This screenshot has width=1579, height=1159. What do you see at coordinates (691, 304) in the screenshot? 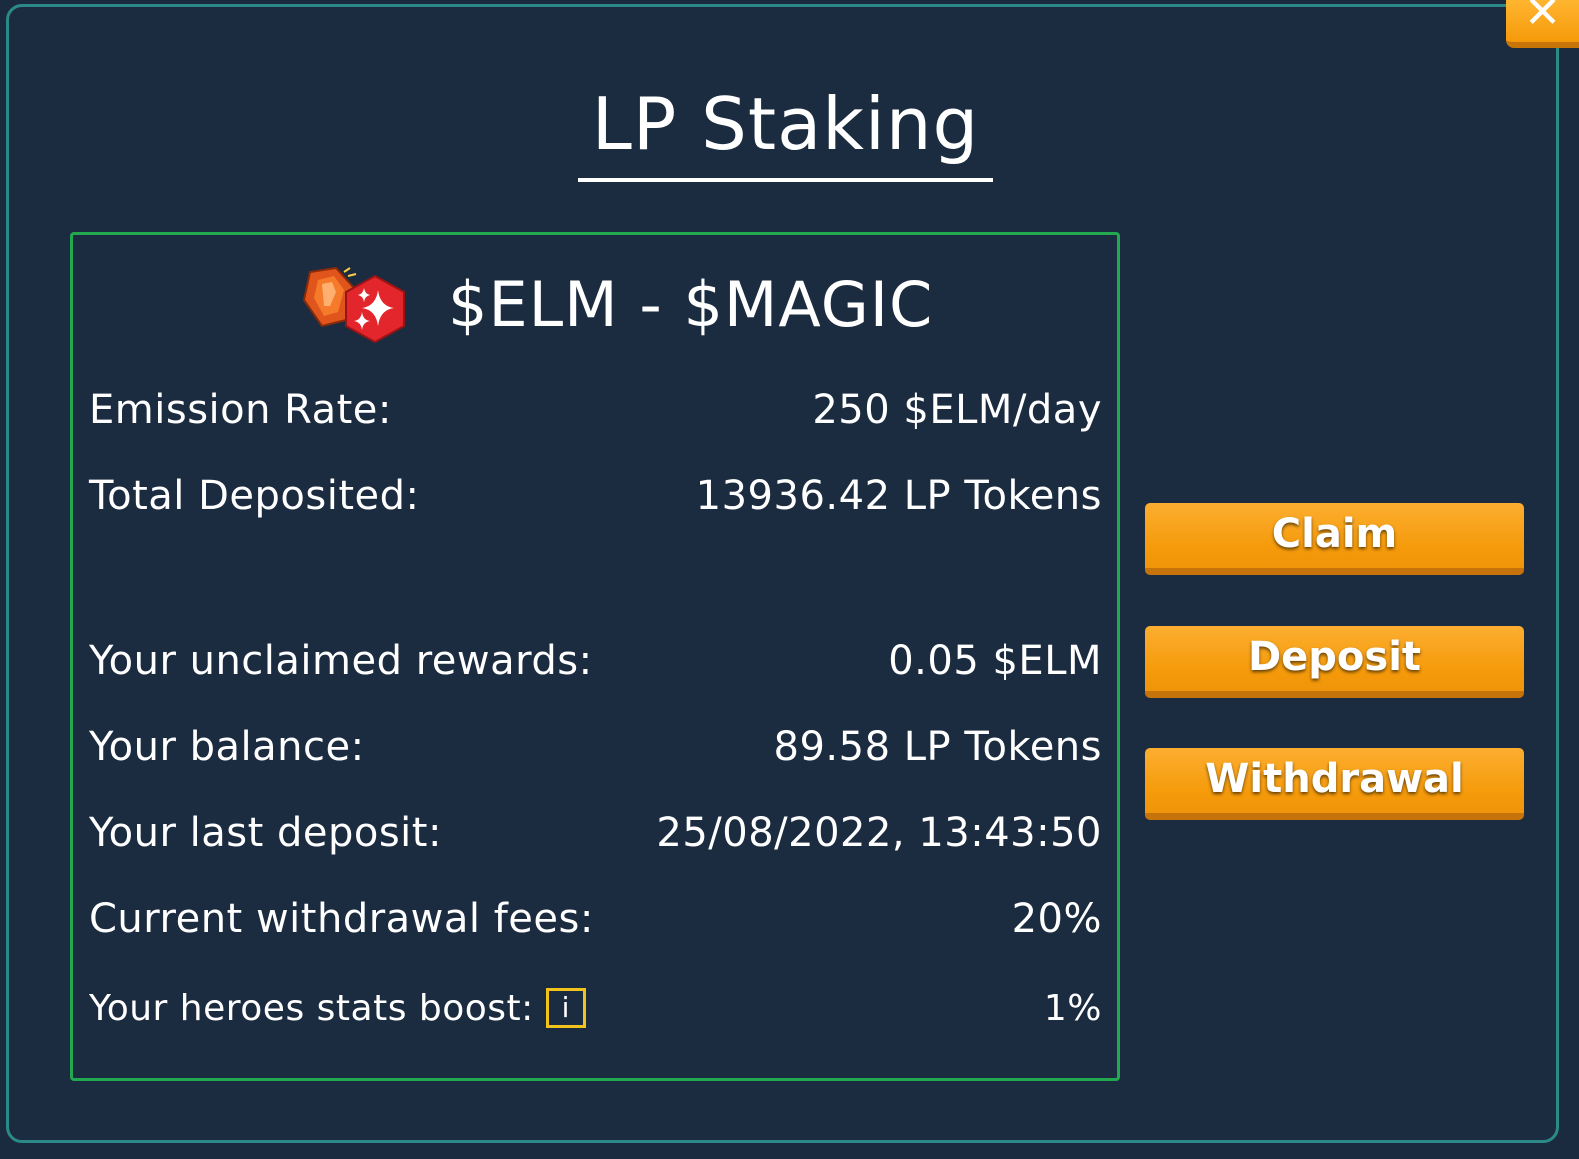
I see `pool-name: $ELM - $MAGIC` at bounding box center [691, 304].